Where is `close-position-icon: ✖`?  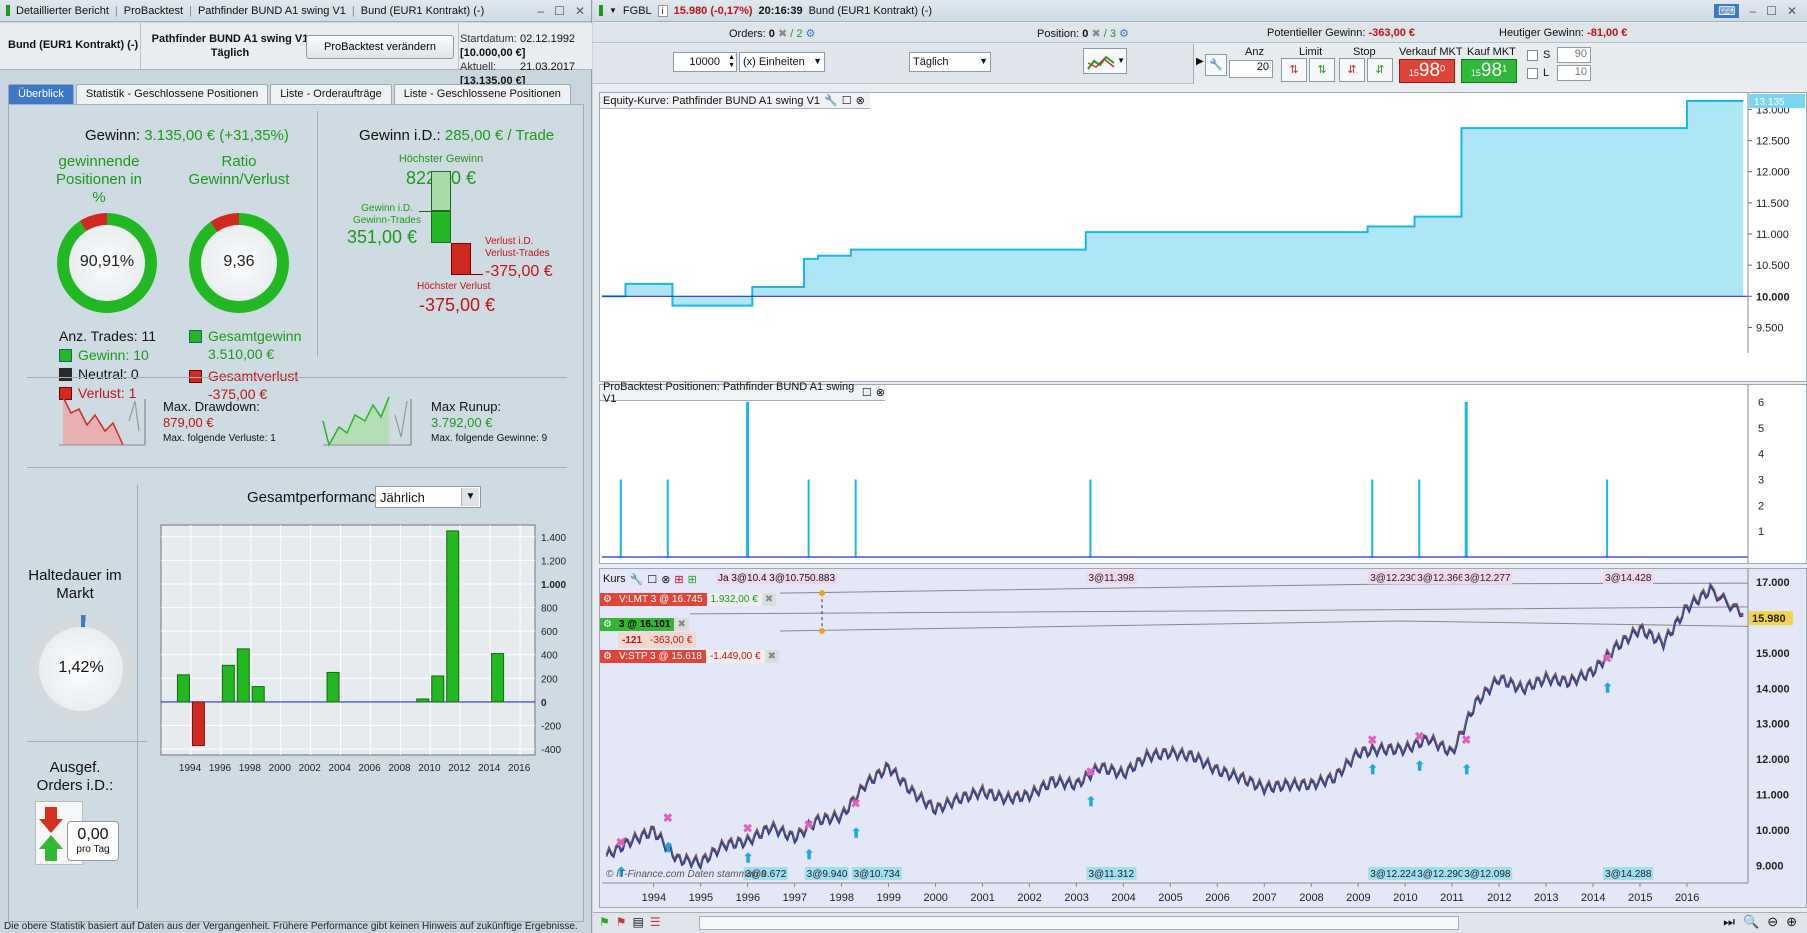 close-position-icon: ✖ is located at coordinates (681, 624).